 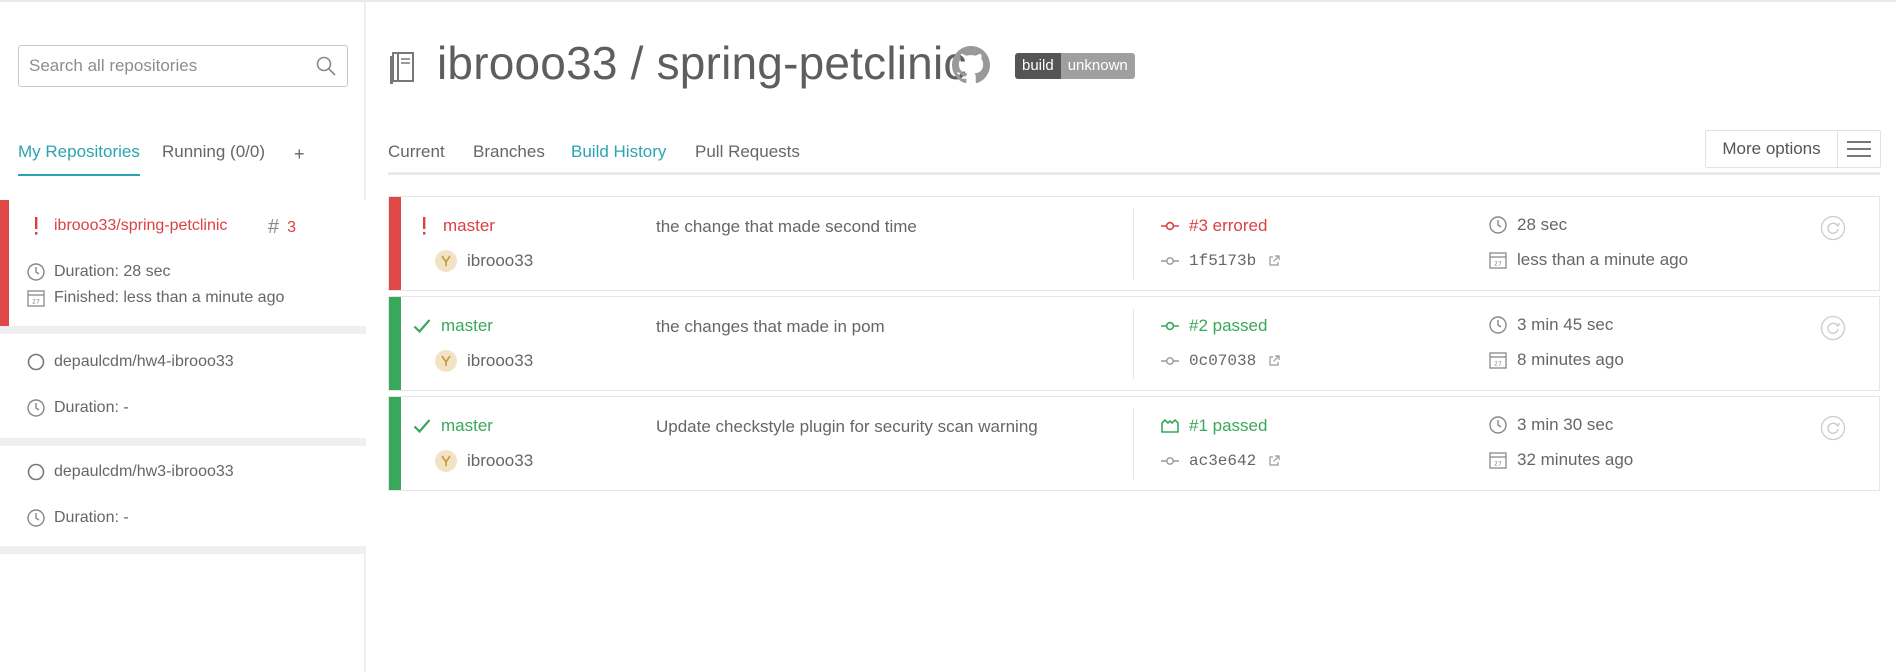 What do you see at coordinates (1565, 324) in the screenshot?
I see `build-duration: 3 min 45 sec` at bounding box center [1565, 324].